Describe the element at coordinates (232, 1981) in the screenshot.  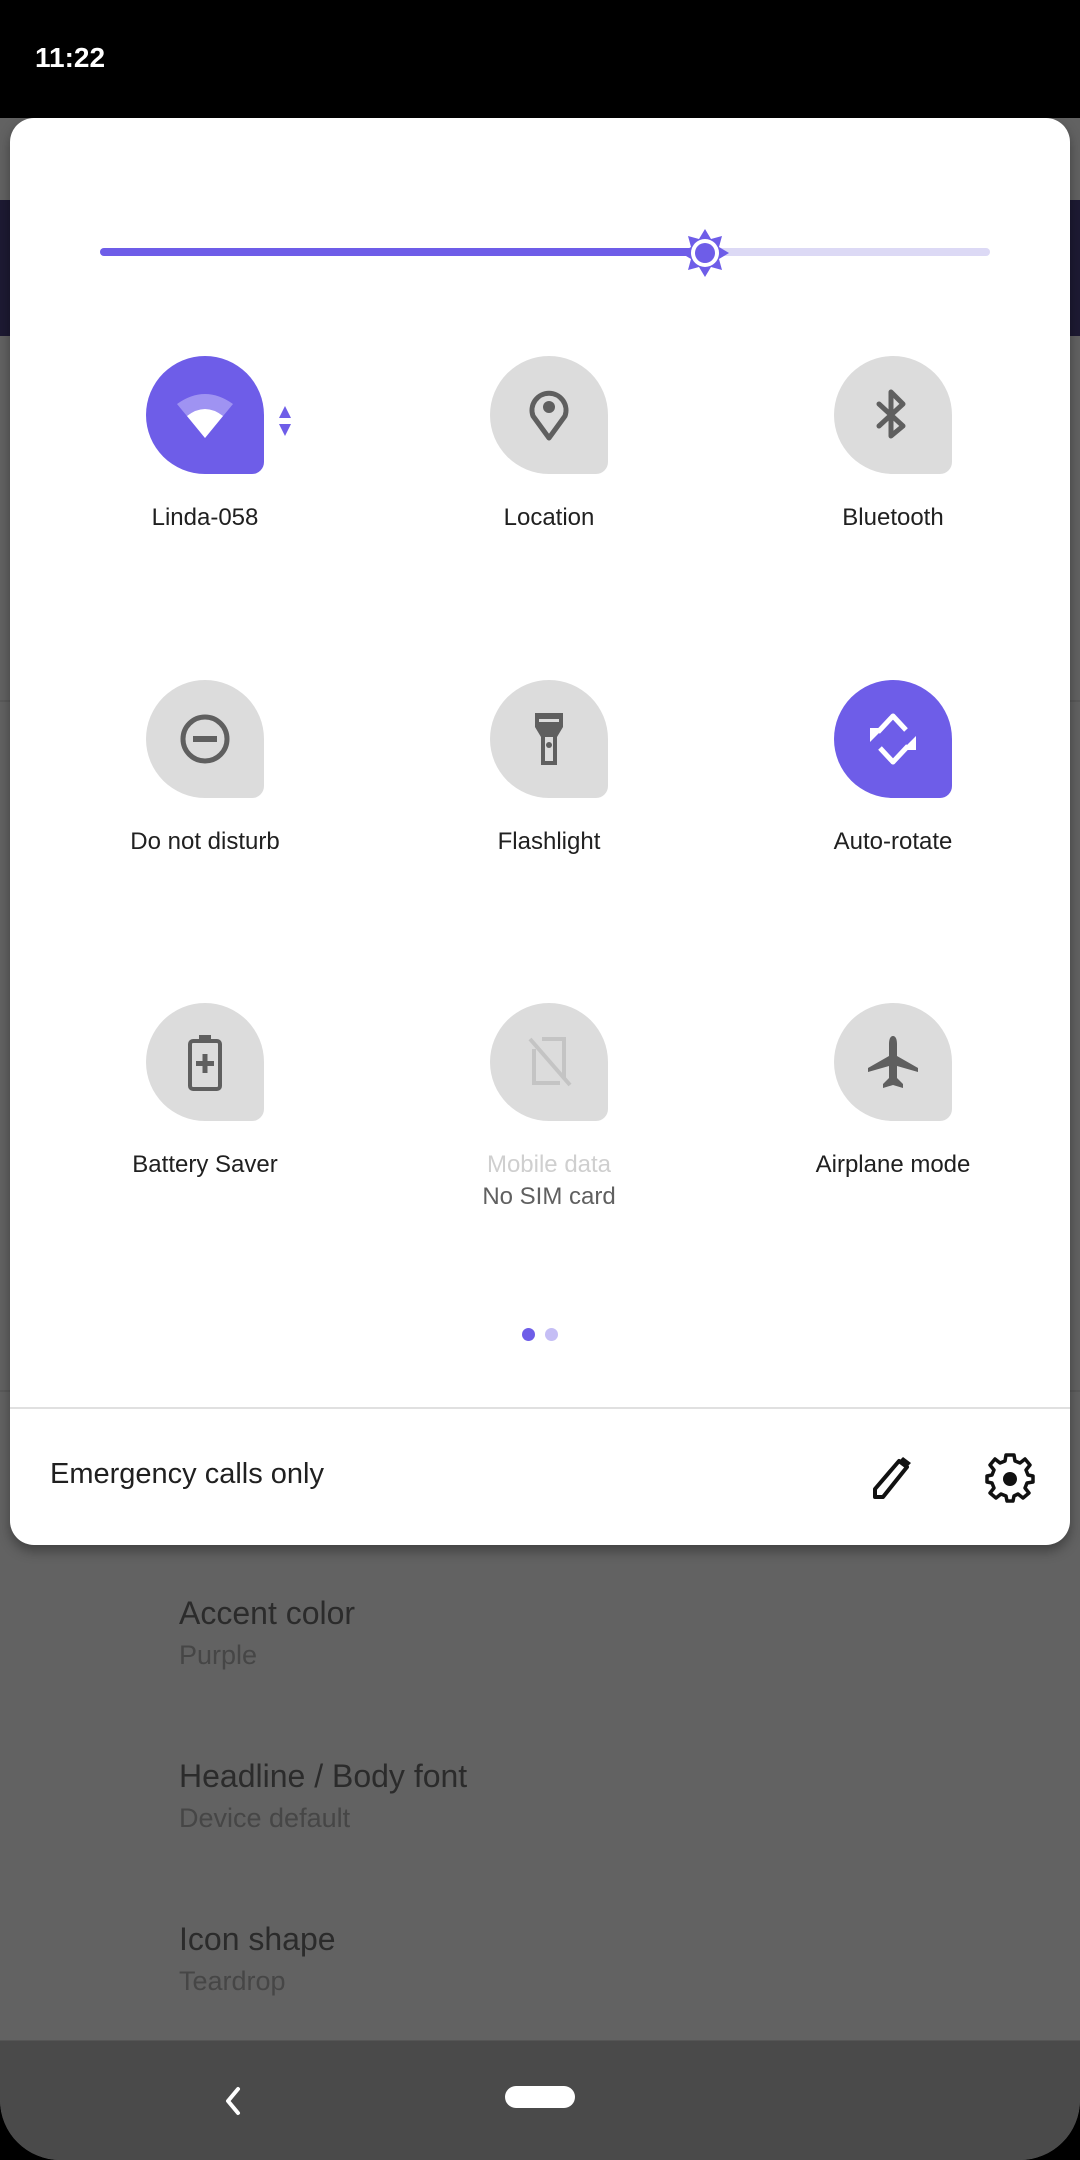
I see `setting-value: Teardrop` at that location.